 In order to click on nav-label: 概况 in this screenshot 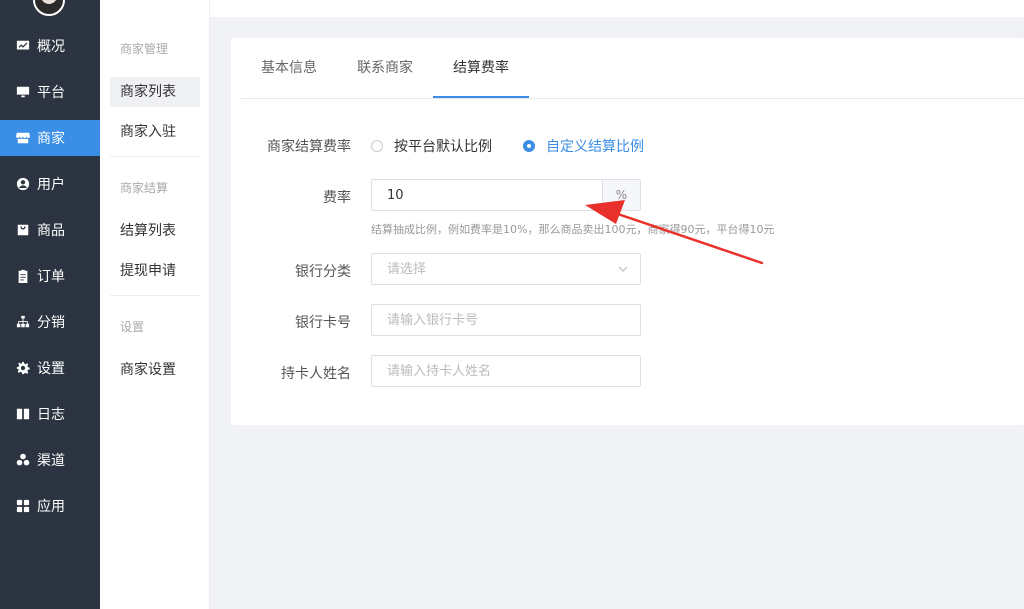, I will do `click(51, 47)`.